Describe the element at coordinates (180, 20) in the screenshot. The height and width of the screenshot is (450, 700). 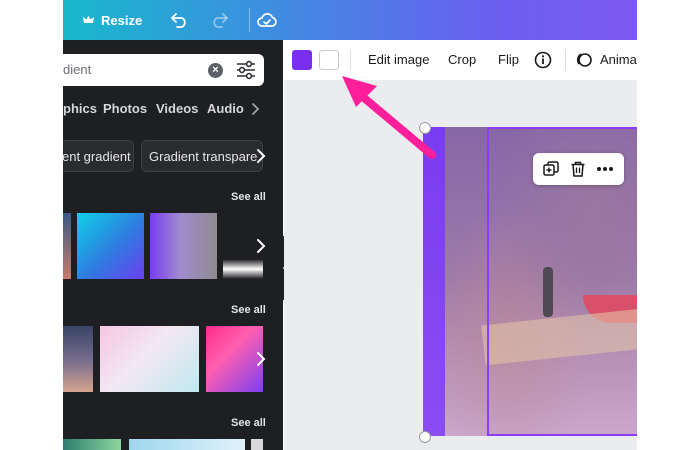
I see `undo-icon` at that location.